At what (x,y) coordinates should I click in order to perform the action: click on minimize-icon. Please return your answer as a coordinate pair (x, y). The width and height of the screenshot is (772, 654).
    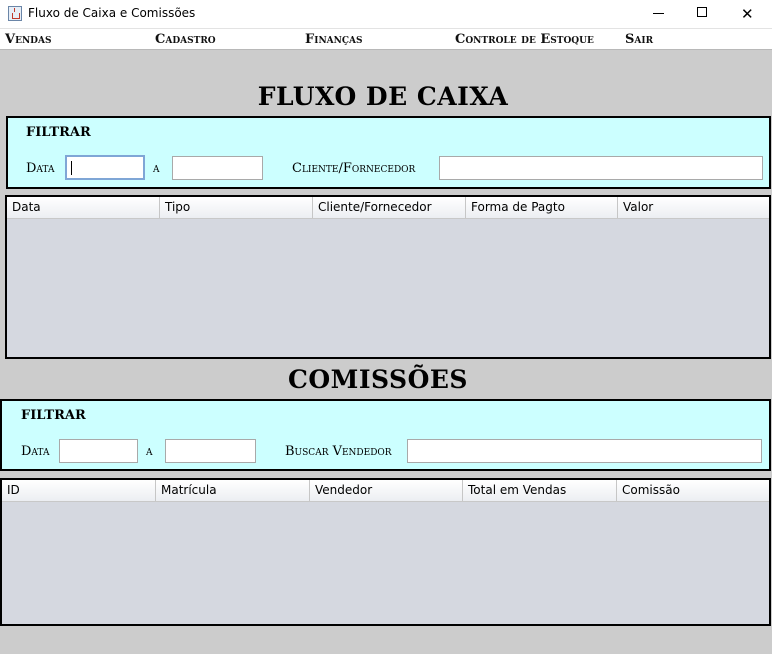
    Looking at the image, I should click on (658, 13).